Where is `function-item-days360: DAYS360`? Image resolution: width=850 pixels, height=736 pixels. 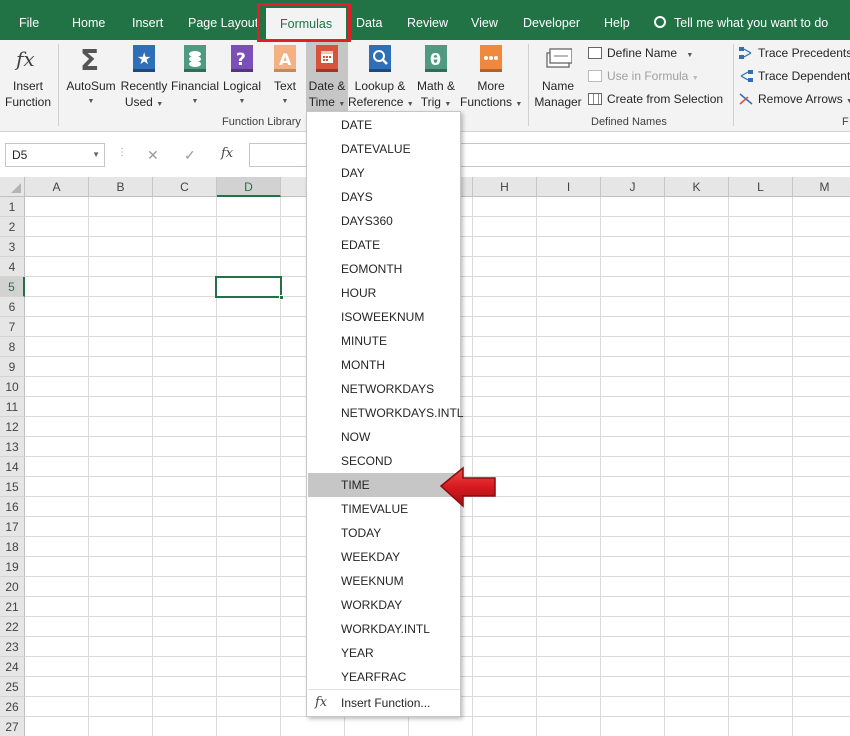 function-item-days360: DAYS360 is located at coordinates (384, 221).